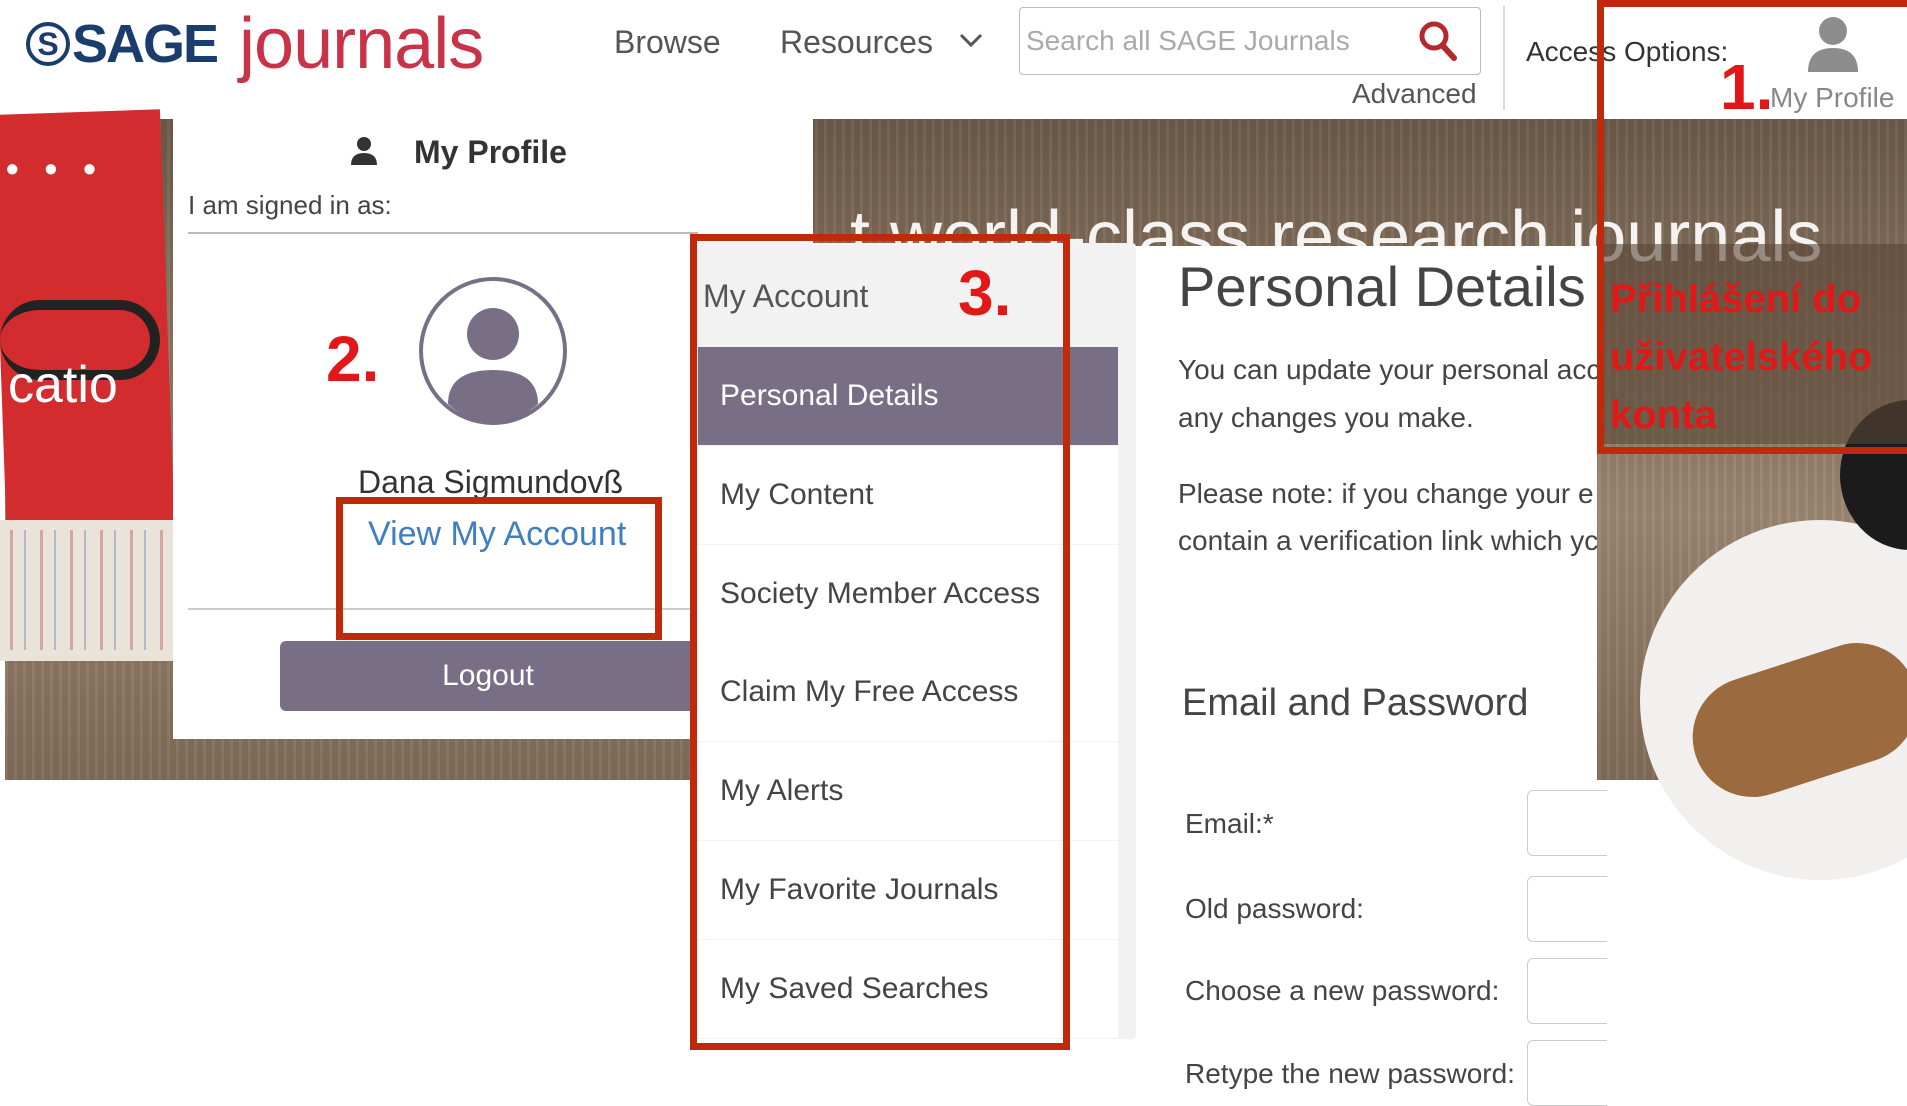  I want to click on annotation-step-1: 1., so click(1747, 87).